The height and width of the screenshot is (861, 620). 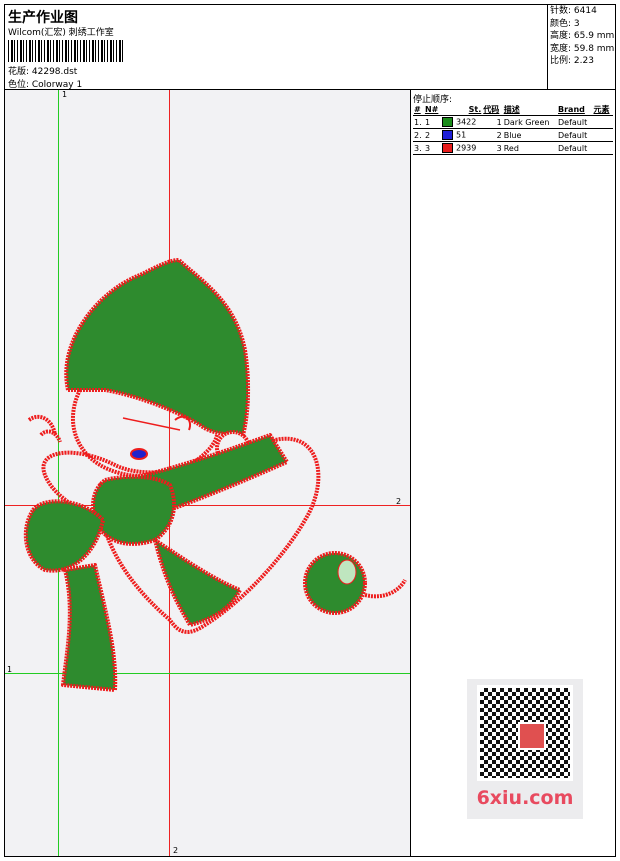 I want to click on row-desc: Blue, so click(x=529, y=135).